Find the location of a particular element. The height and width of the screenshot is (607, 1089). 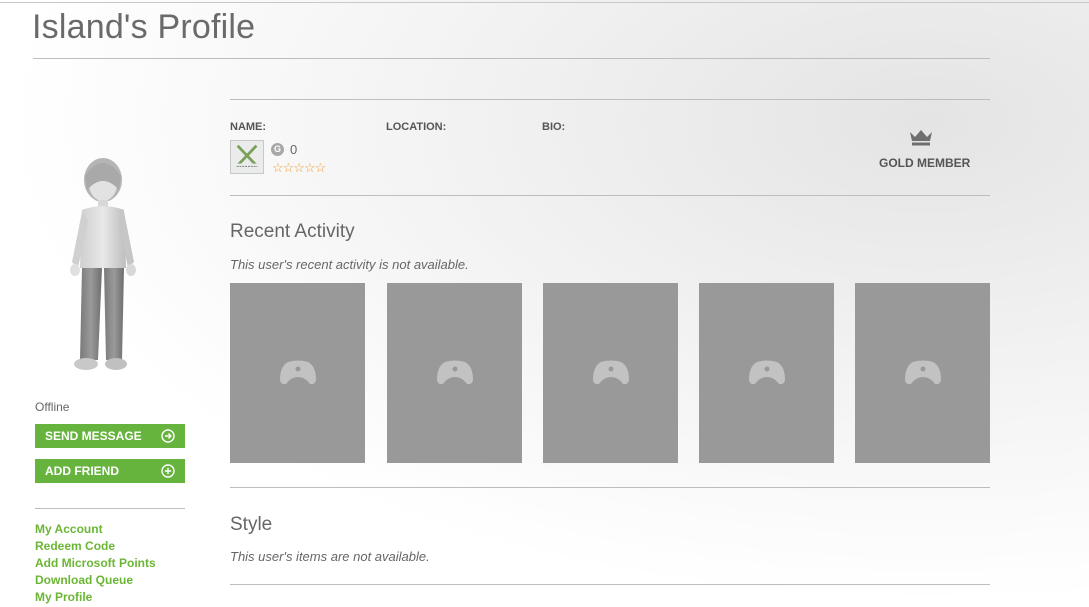

location-label: LOCATION: is located at coordinates (416, 127).